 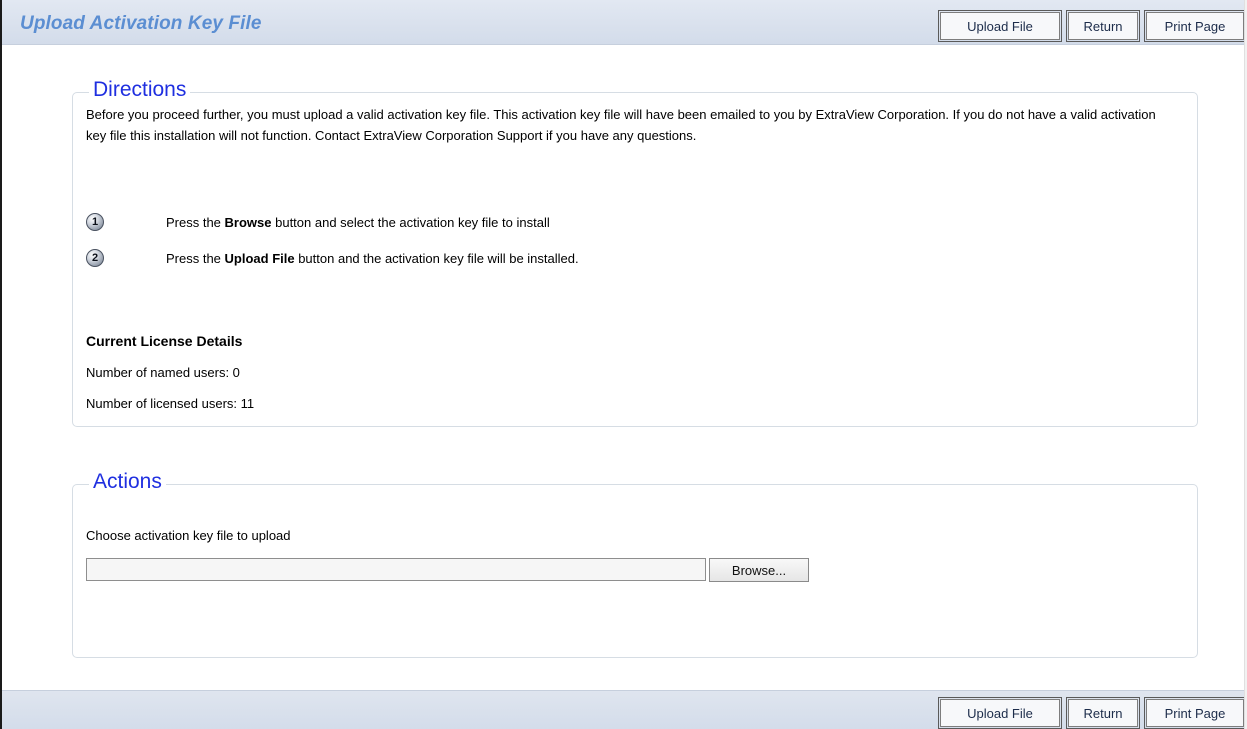 What do you see at coordinates (1103, 713) in the screenshot?
I see `footer-return-button: Return` at bounding box center [1103, 713].